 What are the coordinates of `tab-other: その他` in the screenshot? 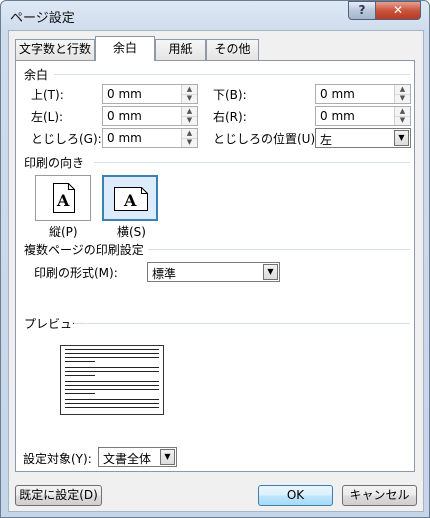 It's located at (232, 49).